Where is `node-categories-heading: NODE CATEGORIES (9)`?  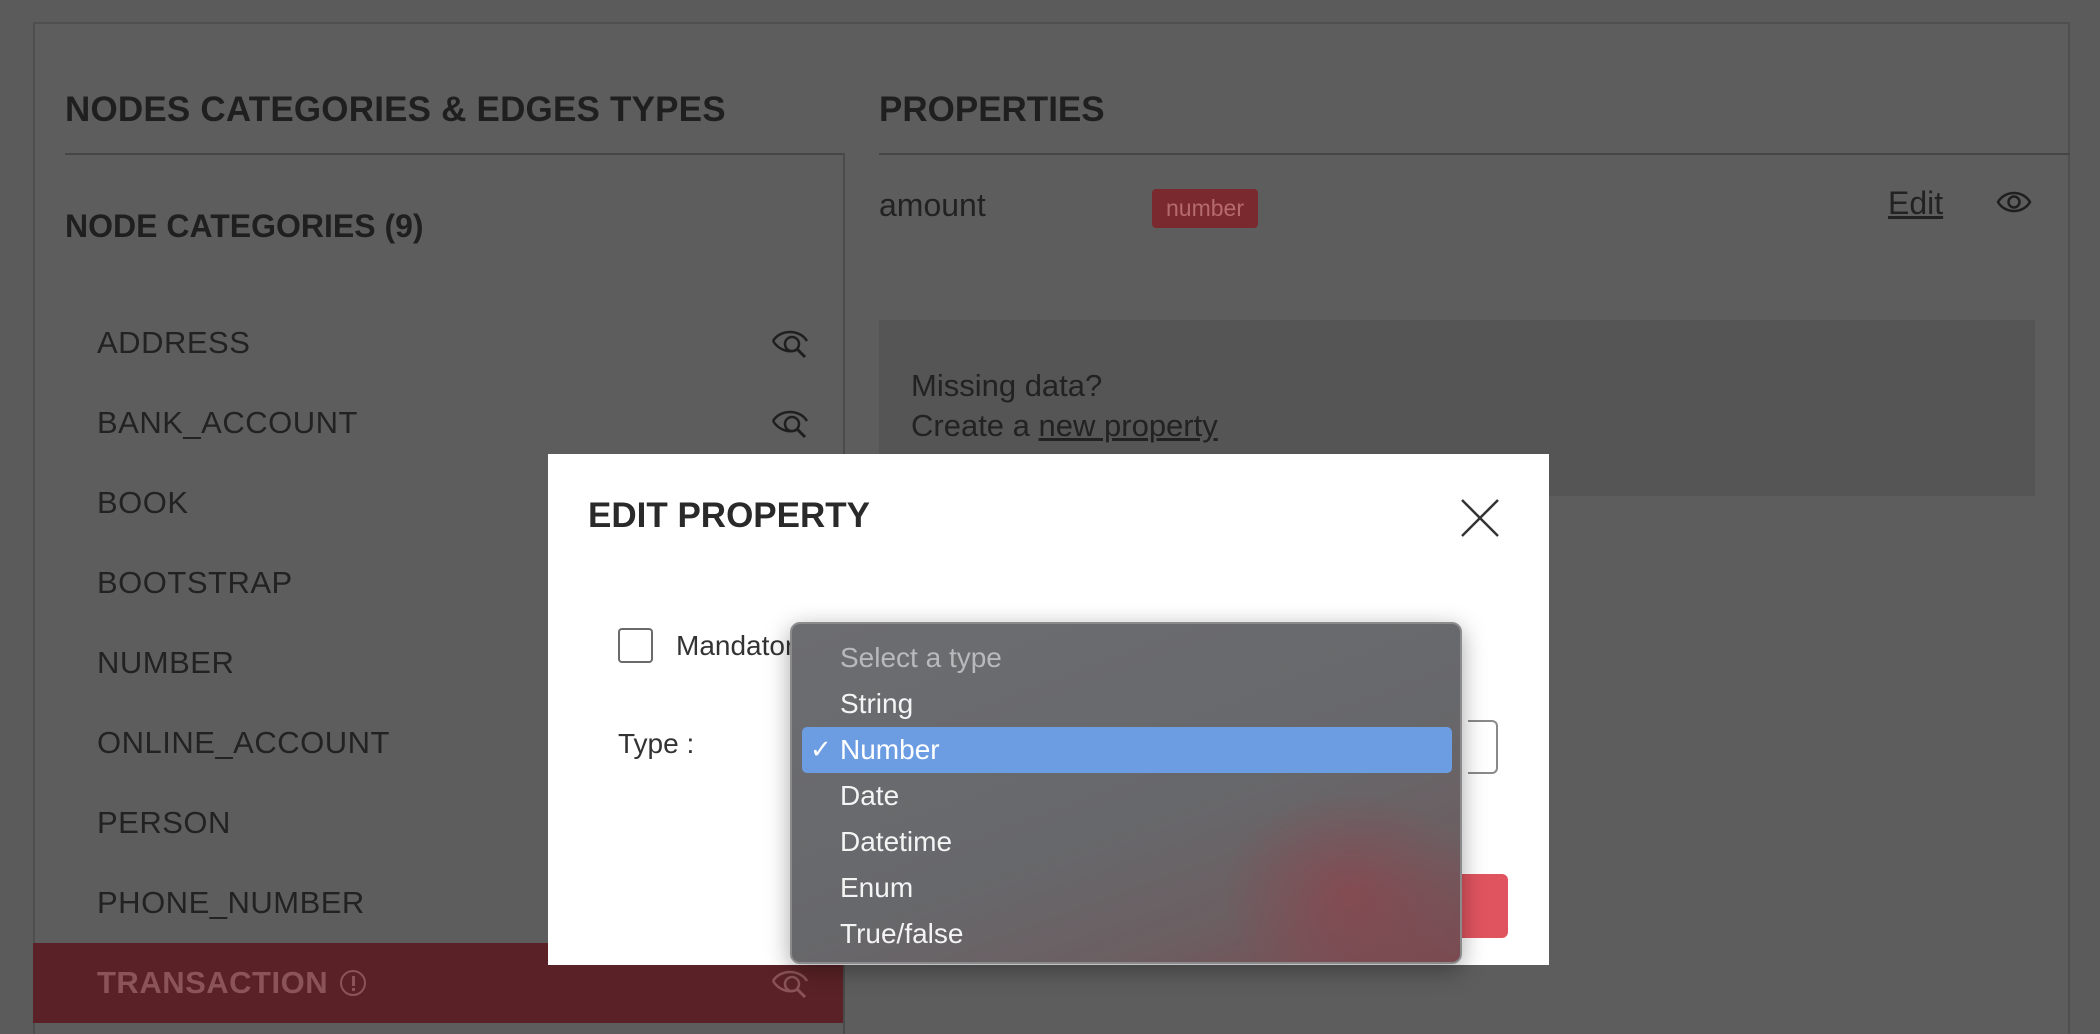
node-categories-heading: NODE CATEGORIES (9) is located at coordinates (244, 226).